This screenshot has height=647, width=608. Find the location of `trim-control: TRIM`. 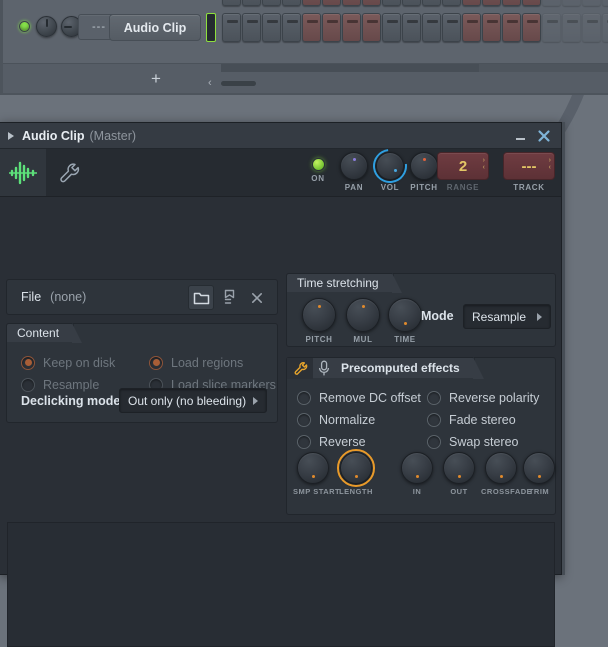

trim-control: TRIM is located at coordinates (539, 474).